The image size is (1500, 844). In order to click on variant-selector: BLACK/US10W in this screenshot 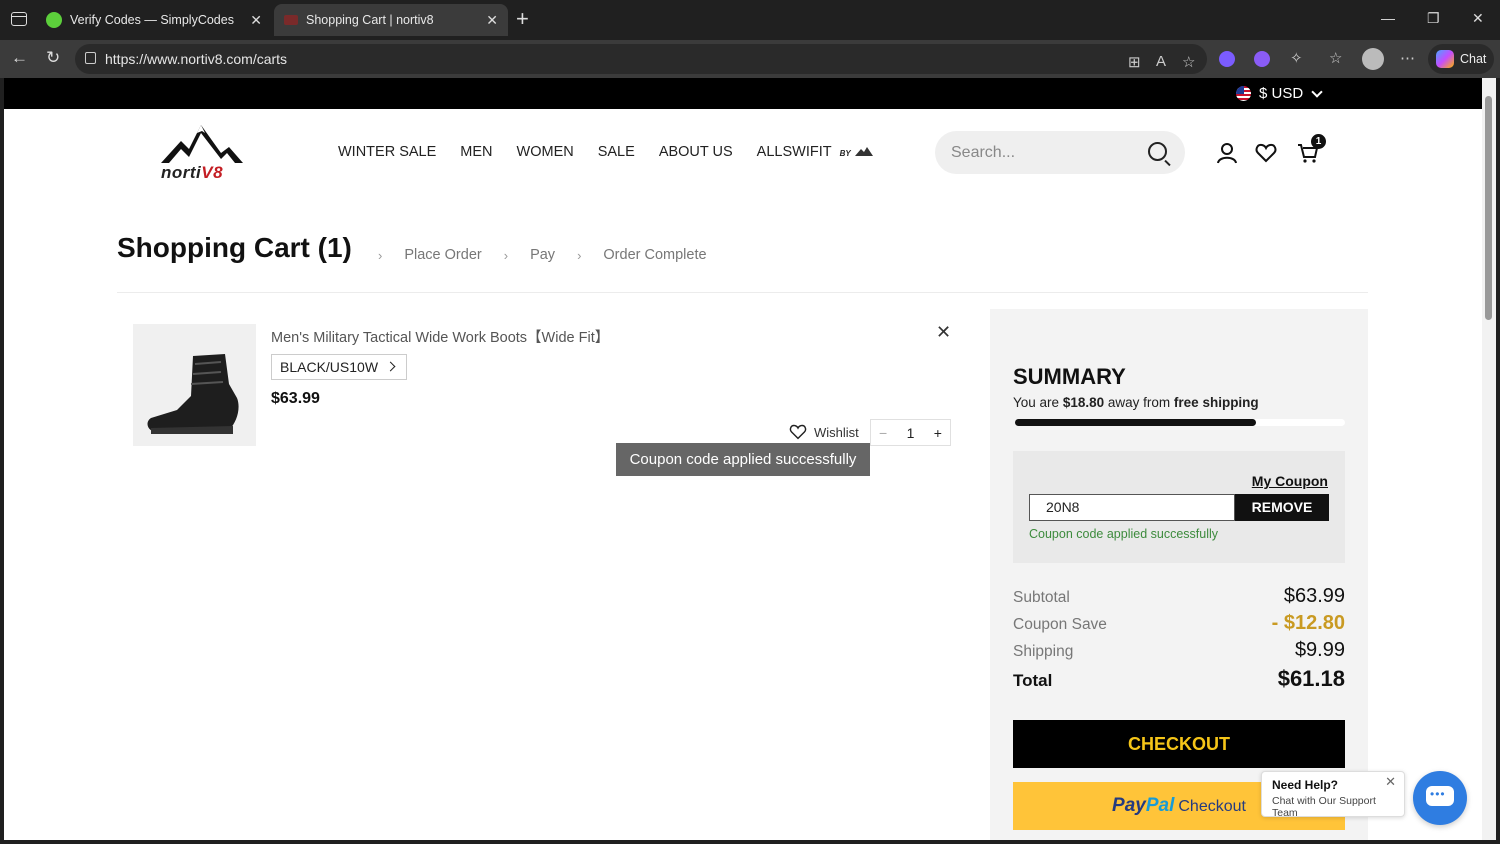, I will do `click(339, 367)`.